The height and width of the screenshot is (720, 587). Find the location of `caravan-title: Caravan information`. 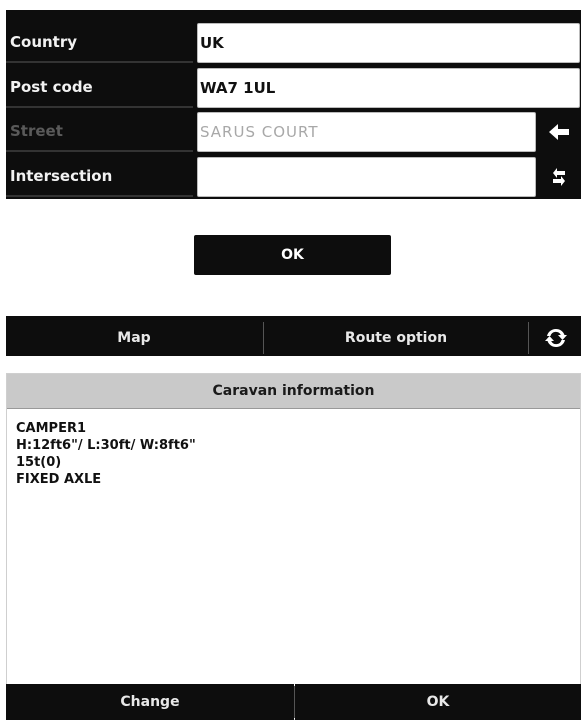

caravan-title: Caravan information is located at coordinates (293, 391).